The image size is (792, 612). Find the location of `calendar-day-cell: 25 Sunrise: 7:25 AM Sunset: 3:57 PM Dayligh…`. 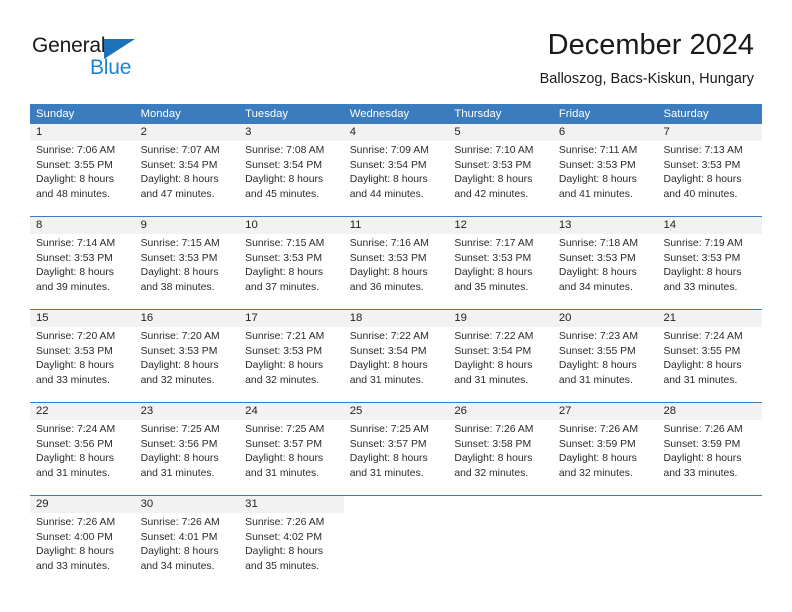

calendar-day-cell: 25 Sunrise: 7:25 AM Sunset: 3:57 PM Dayligh… is located at coordinates (396, 449).